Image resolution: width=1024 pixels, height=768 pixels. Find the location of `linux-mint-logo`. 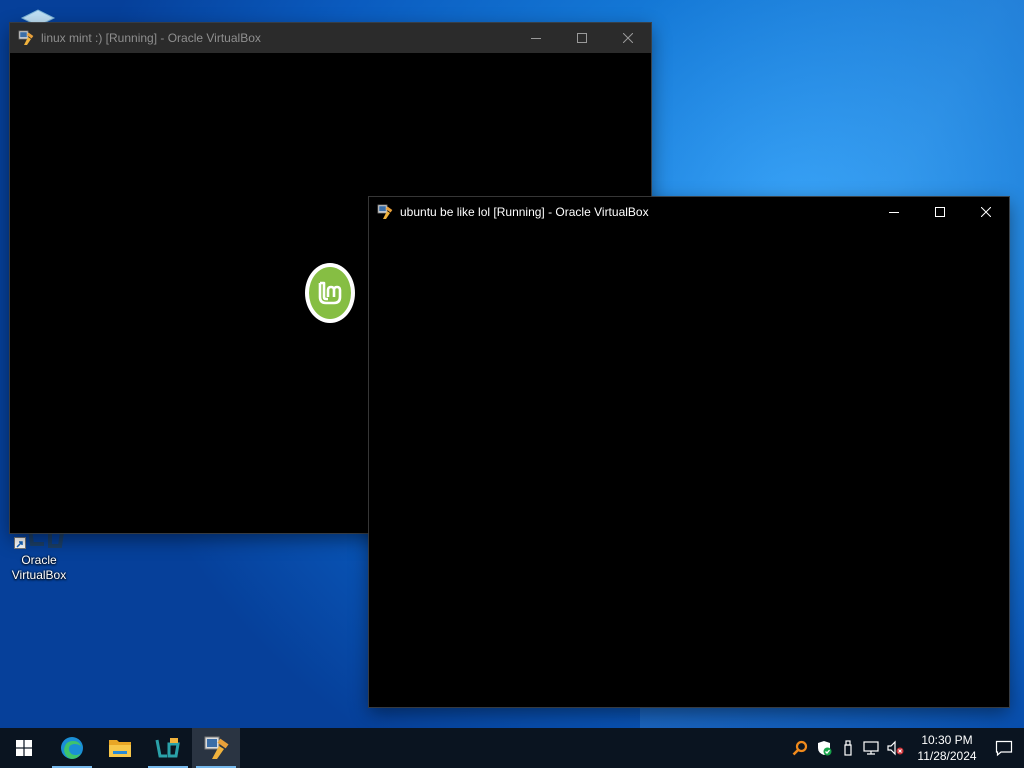

linux-mint-logo is located at coordinates (330, 293).